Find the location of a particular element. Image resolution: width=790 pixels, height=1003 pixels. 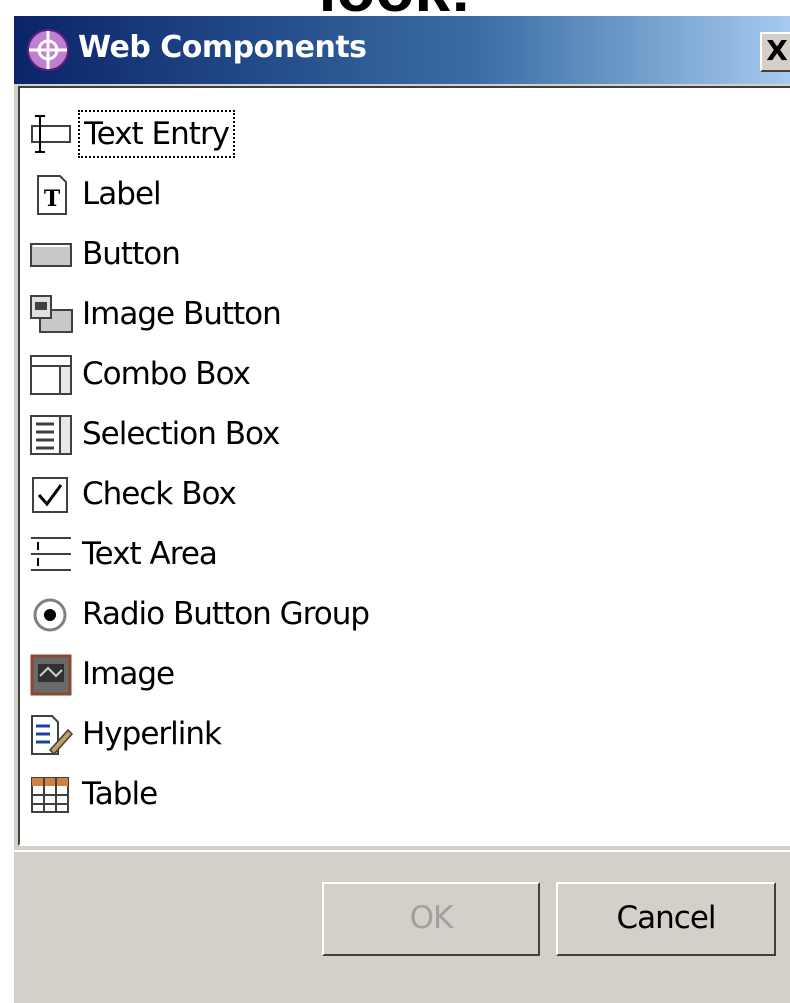

button-icon is located at coordinates (51, 255).